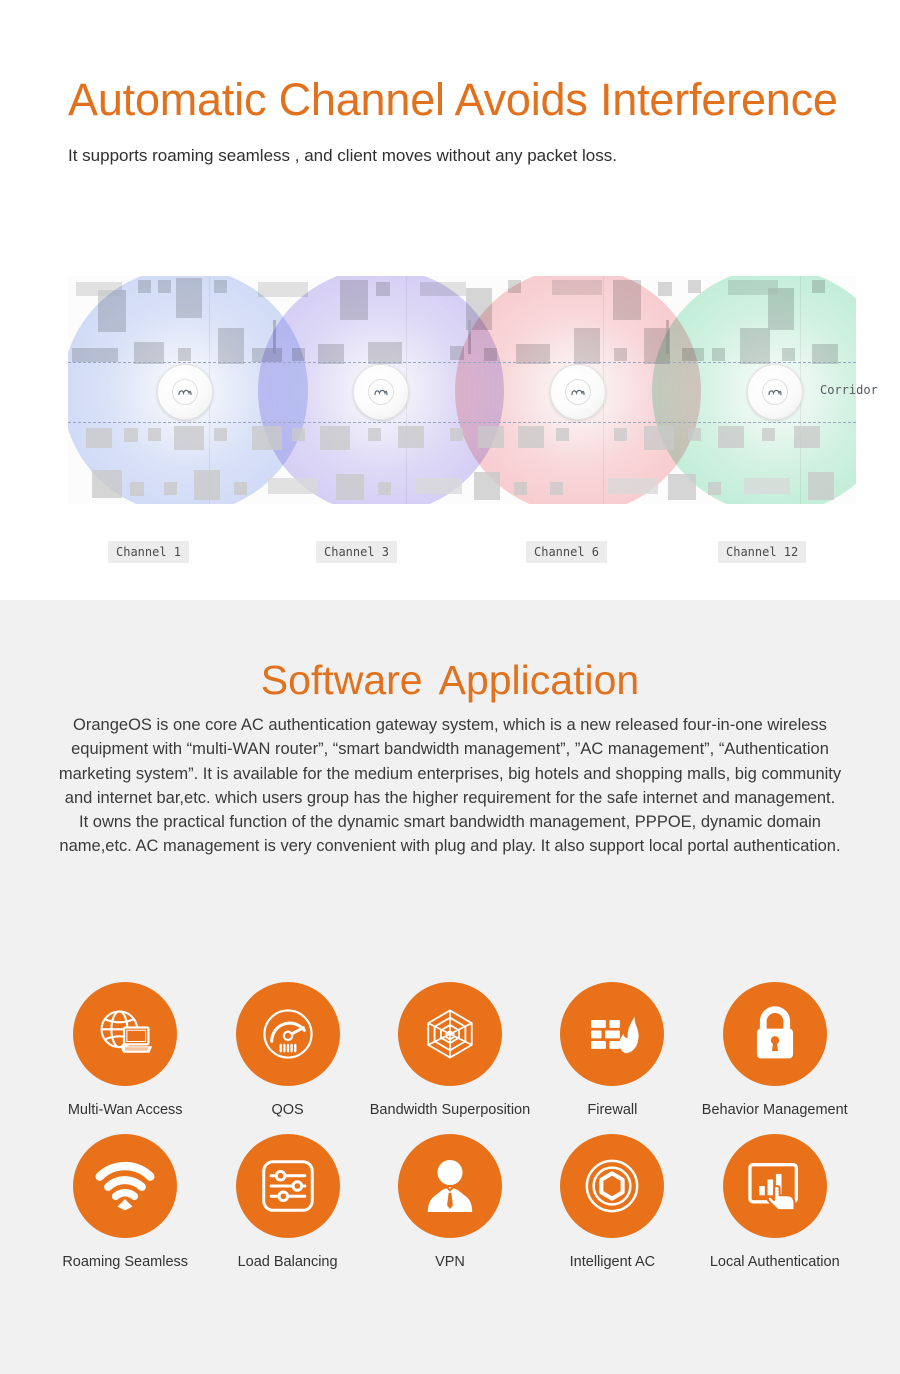  What do you see at coordinates (357, 552) in the screenshot?
I see `channel-badge-3: Channel 3` at bounding box center [357, 552].